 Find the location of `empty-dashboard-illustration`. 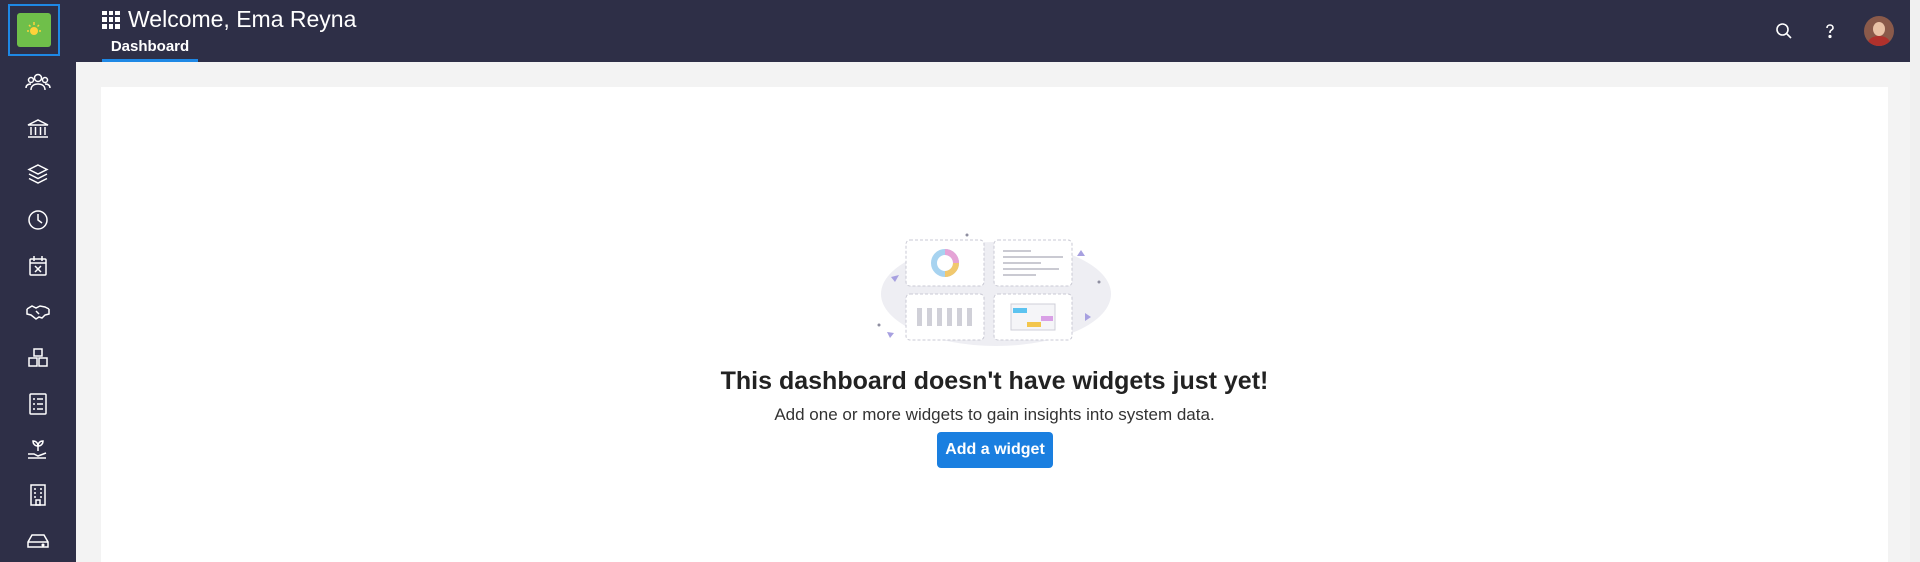

empty-dashboard-illustration is located at coordinates (994, 289).